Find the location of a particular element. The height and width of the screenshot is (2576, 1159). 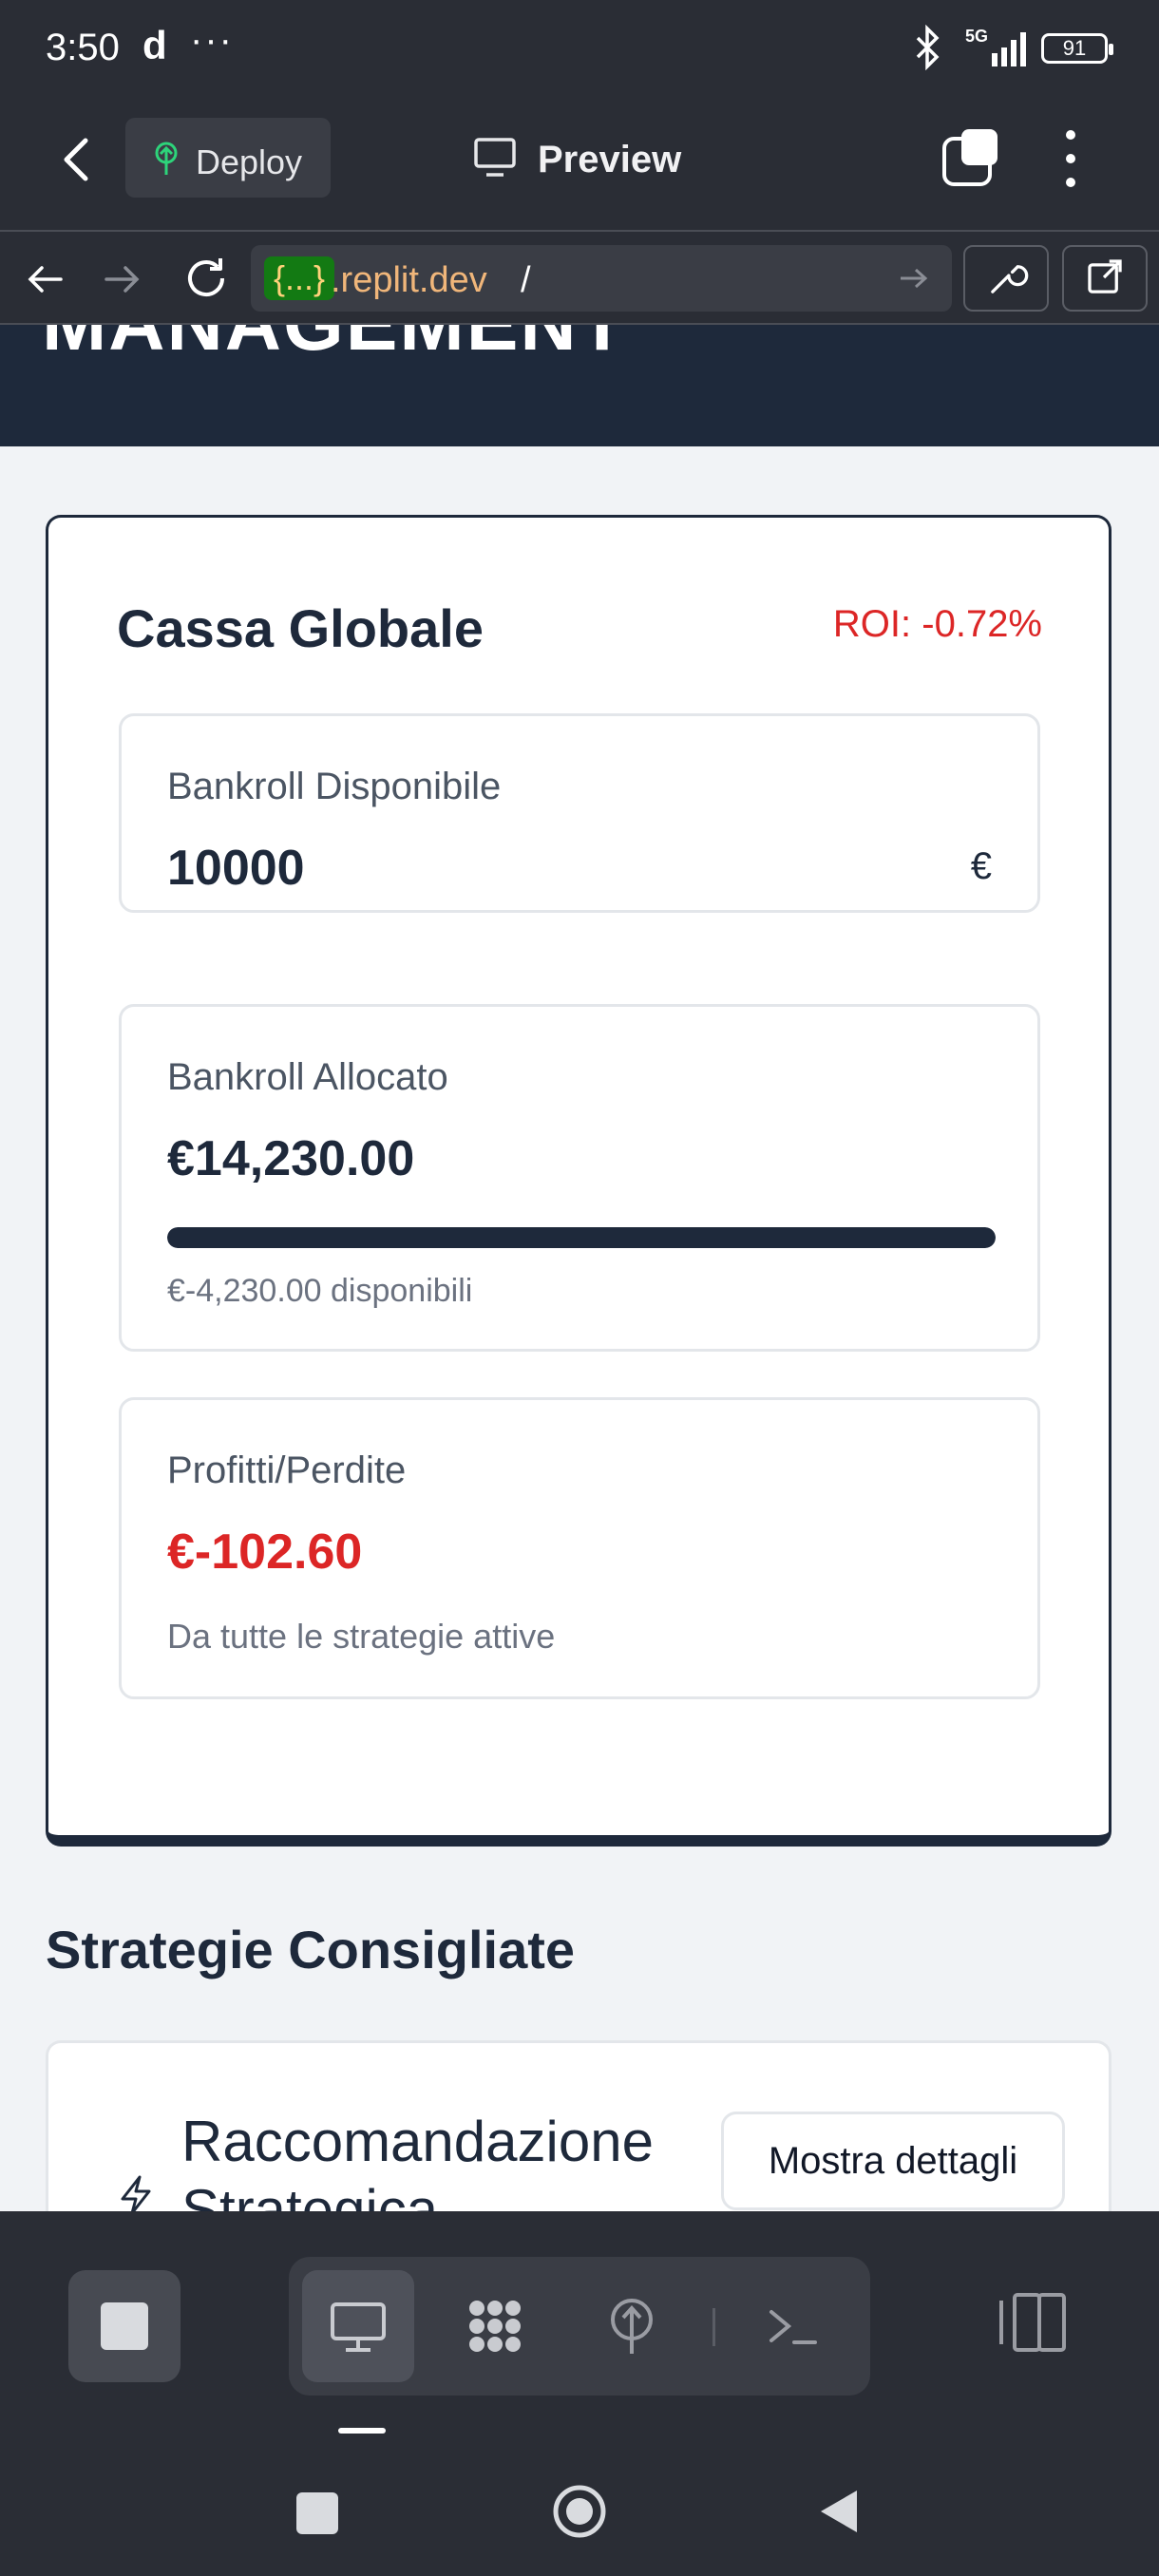

stop-icon is located at coordinates (124, 2326).